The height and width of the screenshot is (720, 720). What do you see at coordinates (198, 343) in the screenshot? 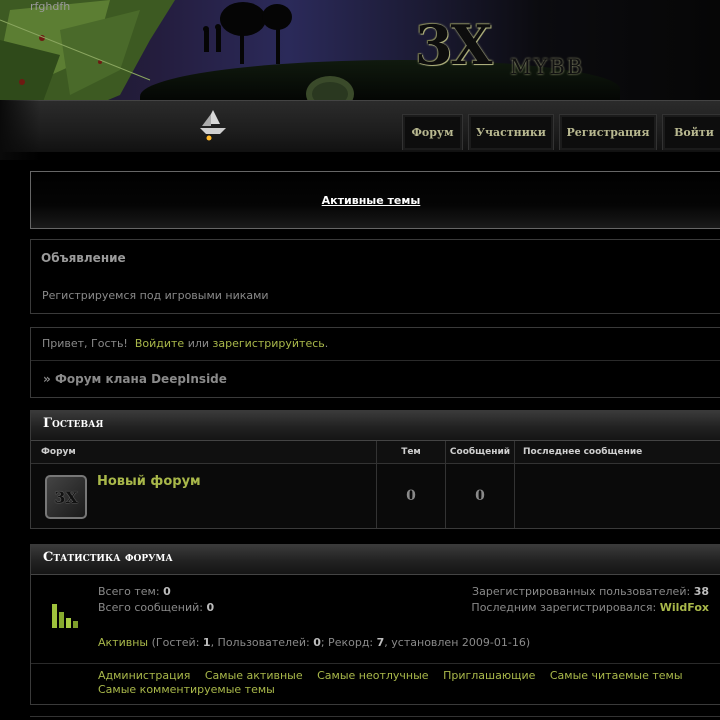
I see `greeting-or: или` at bounding box center [198, 343].